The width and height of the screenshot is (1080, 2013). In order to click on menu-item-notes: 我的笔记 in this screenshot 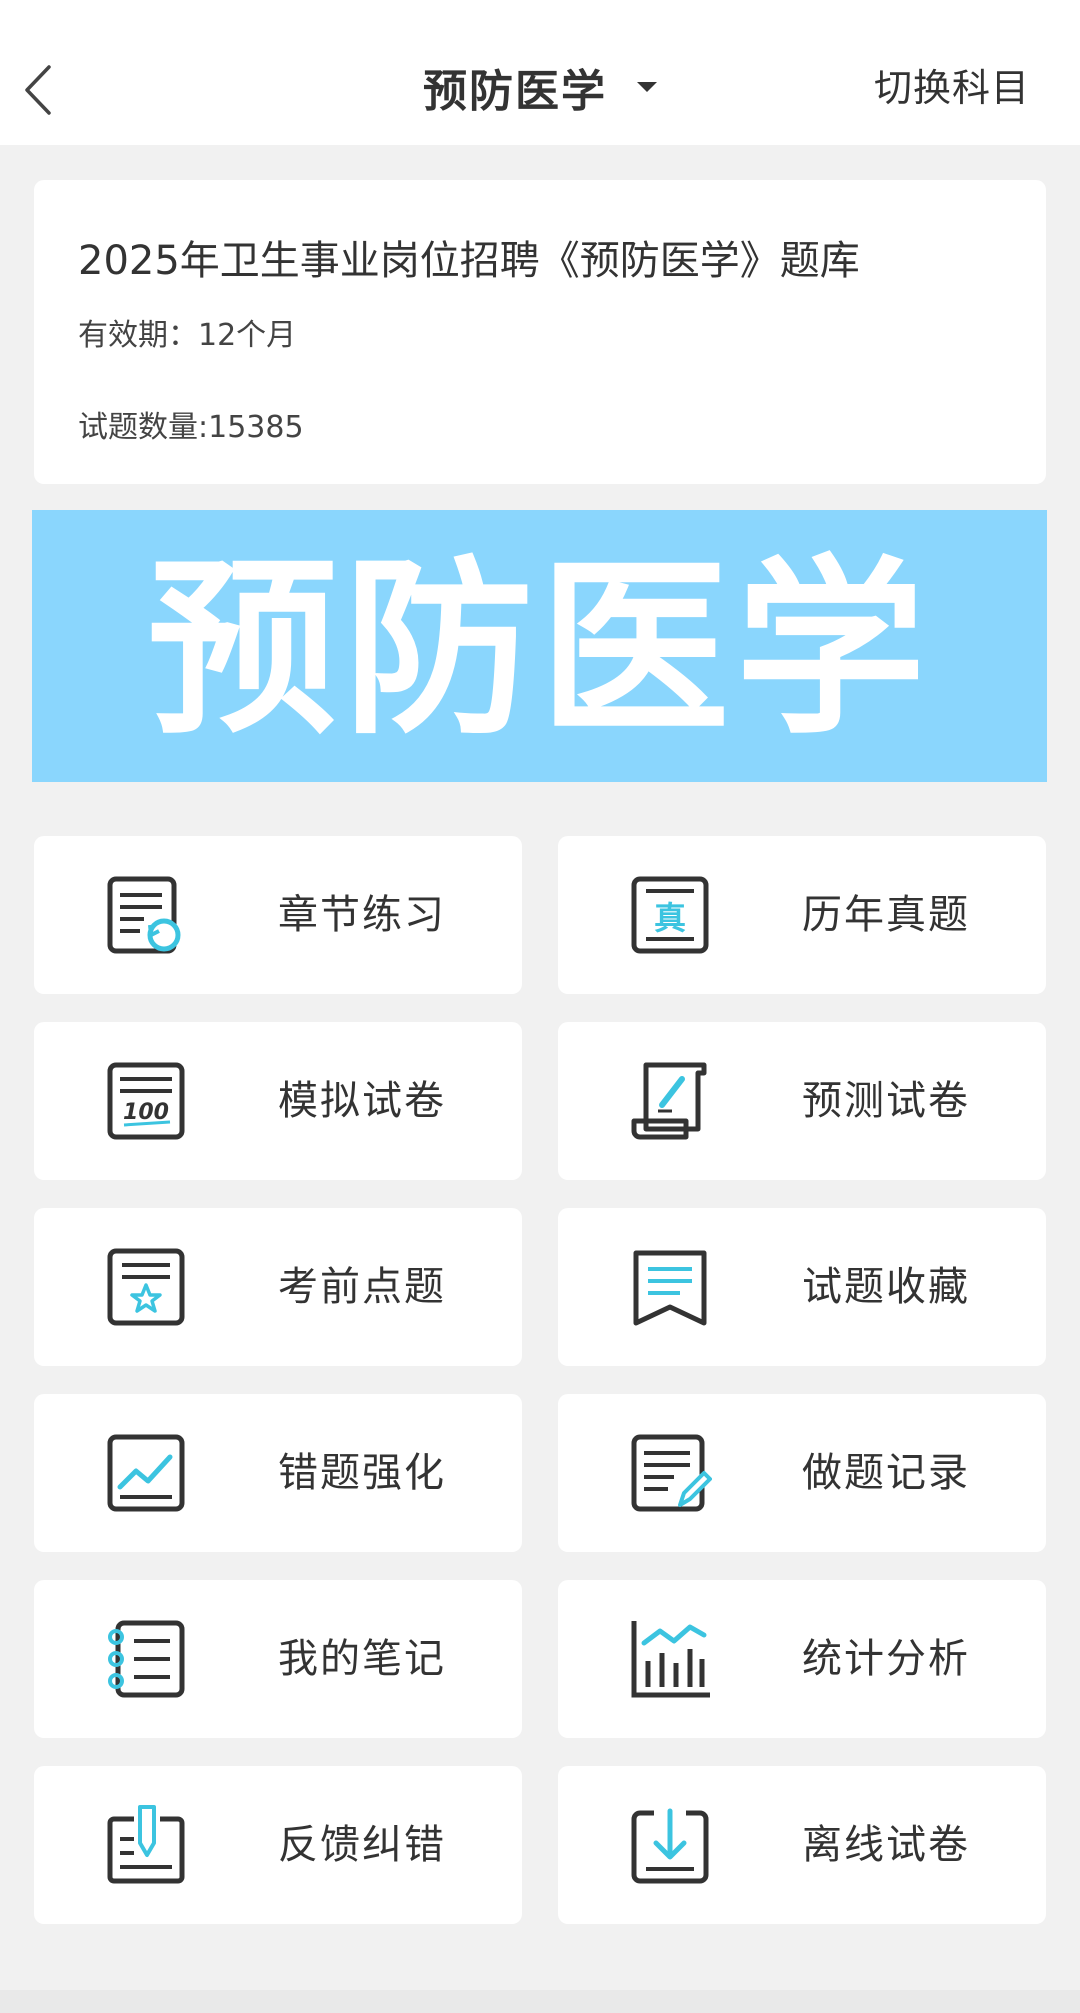, I will do `click(278, 1659)`.